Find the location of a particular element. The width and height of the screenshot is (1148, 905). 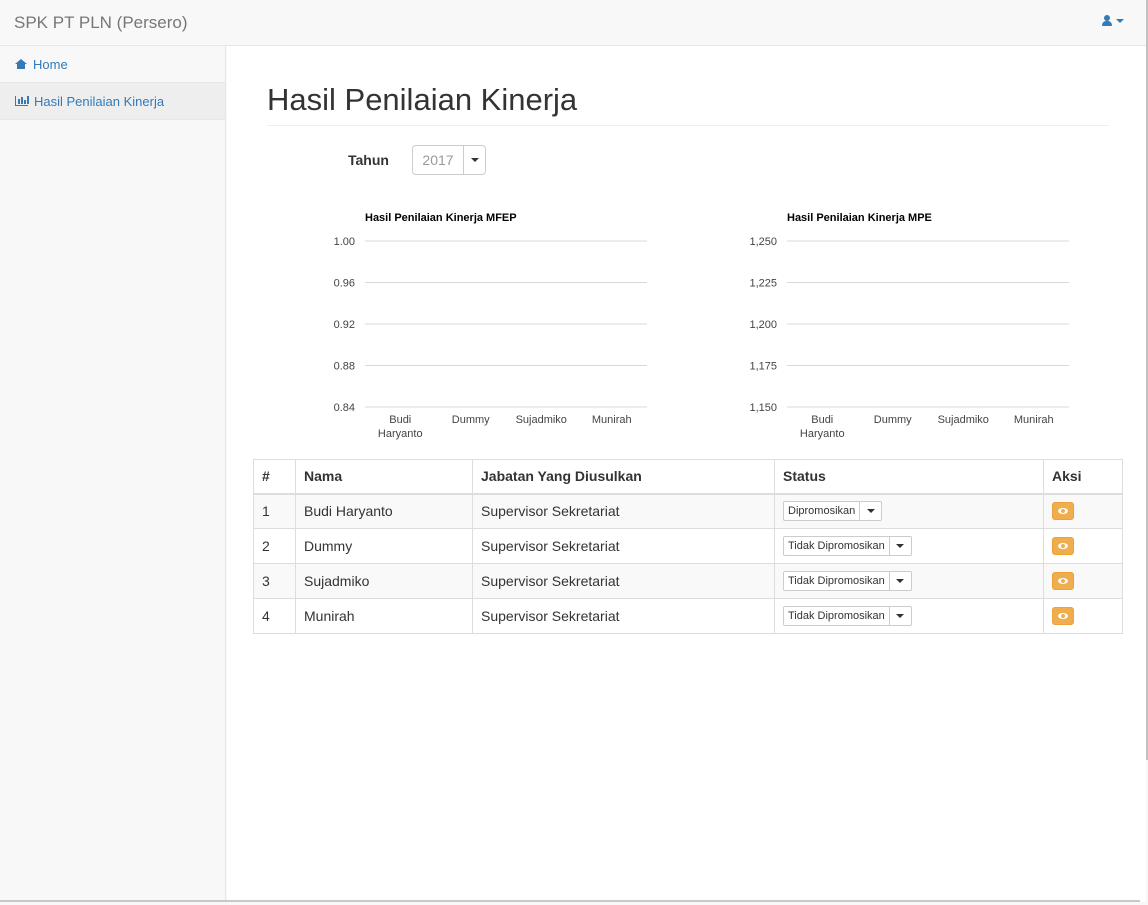

y-tick-label: 0.88 is located at coordinates (344, 367).